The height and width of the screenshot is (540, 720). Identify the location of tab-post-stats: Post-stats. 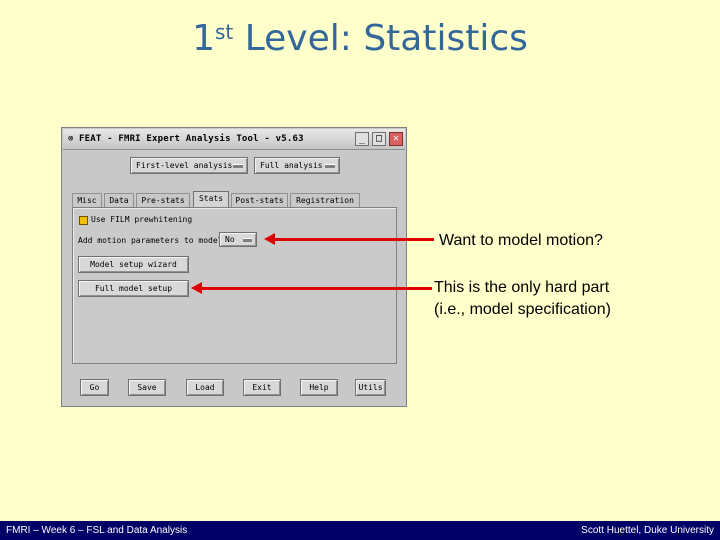
(259, 200).